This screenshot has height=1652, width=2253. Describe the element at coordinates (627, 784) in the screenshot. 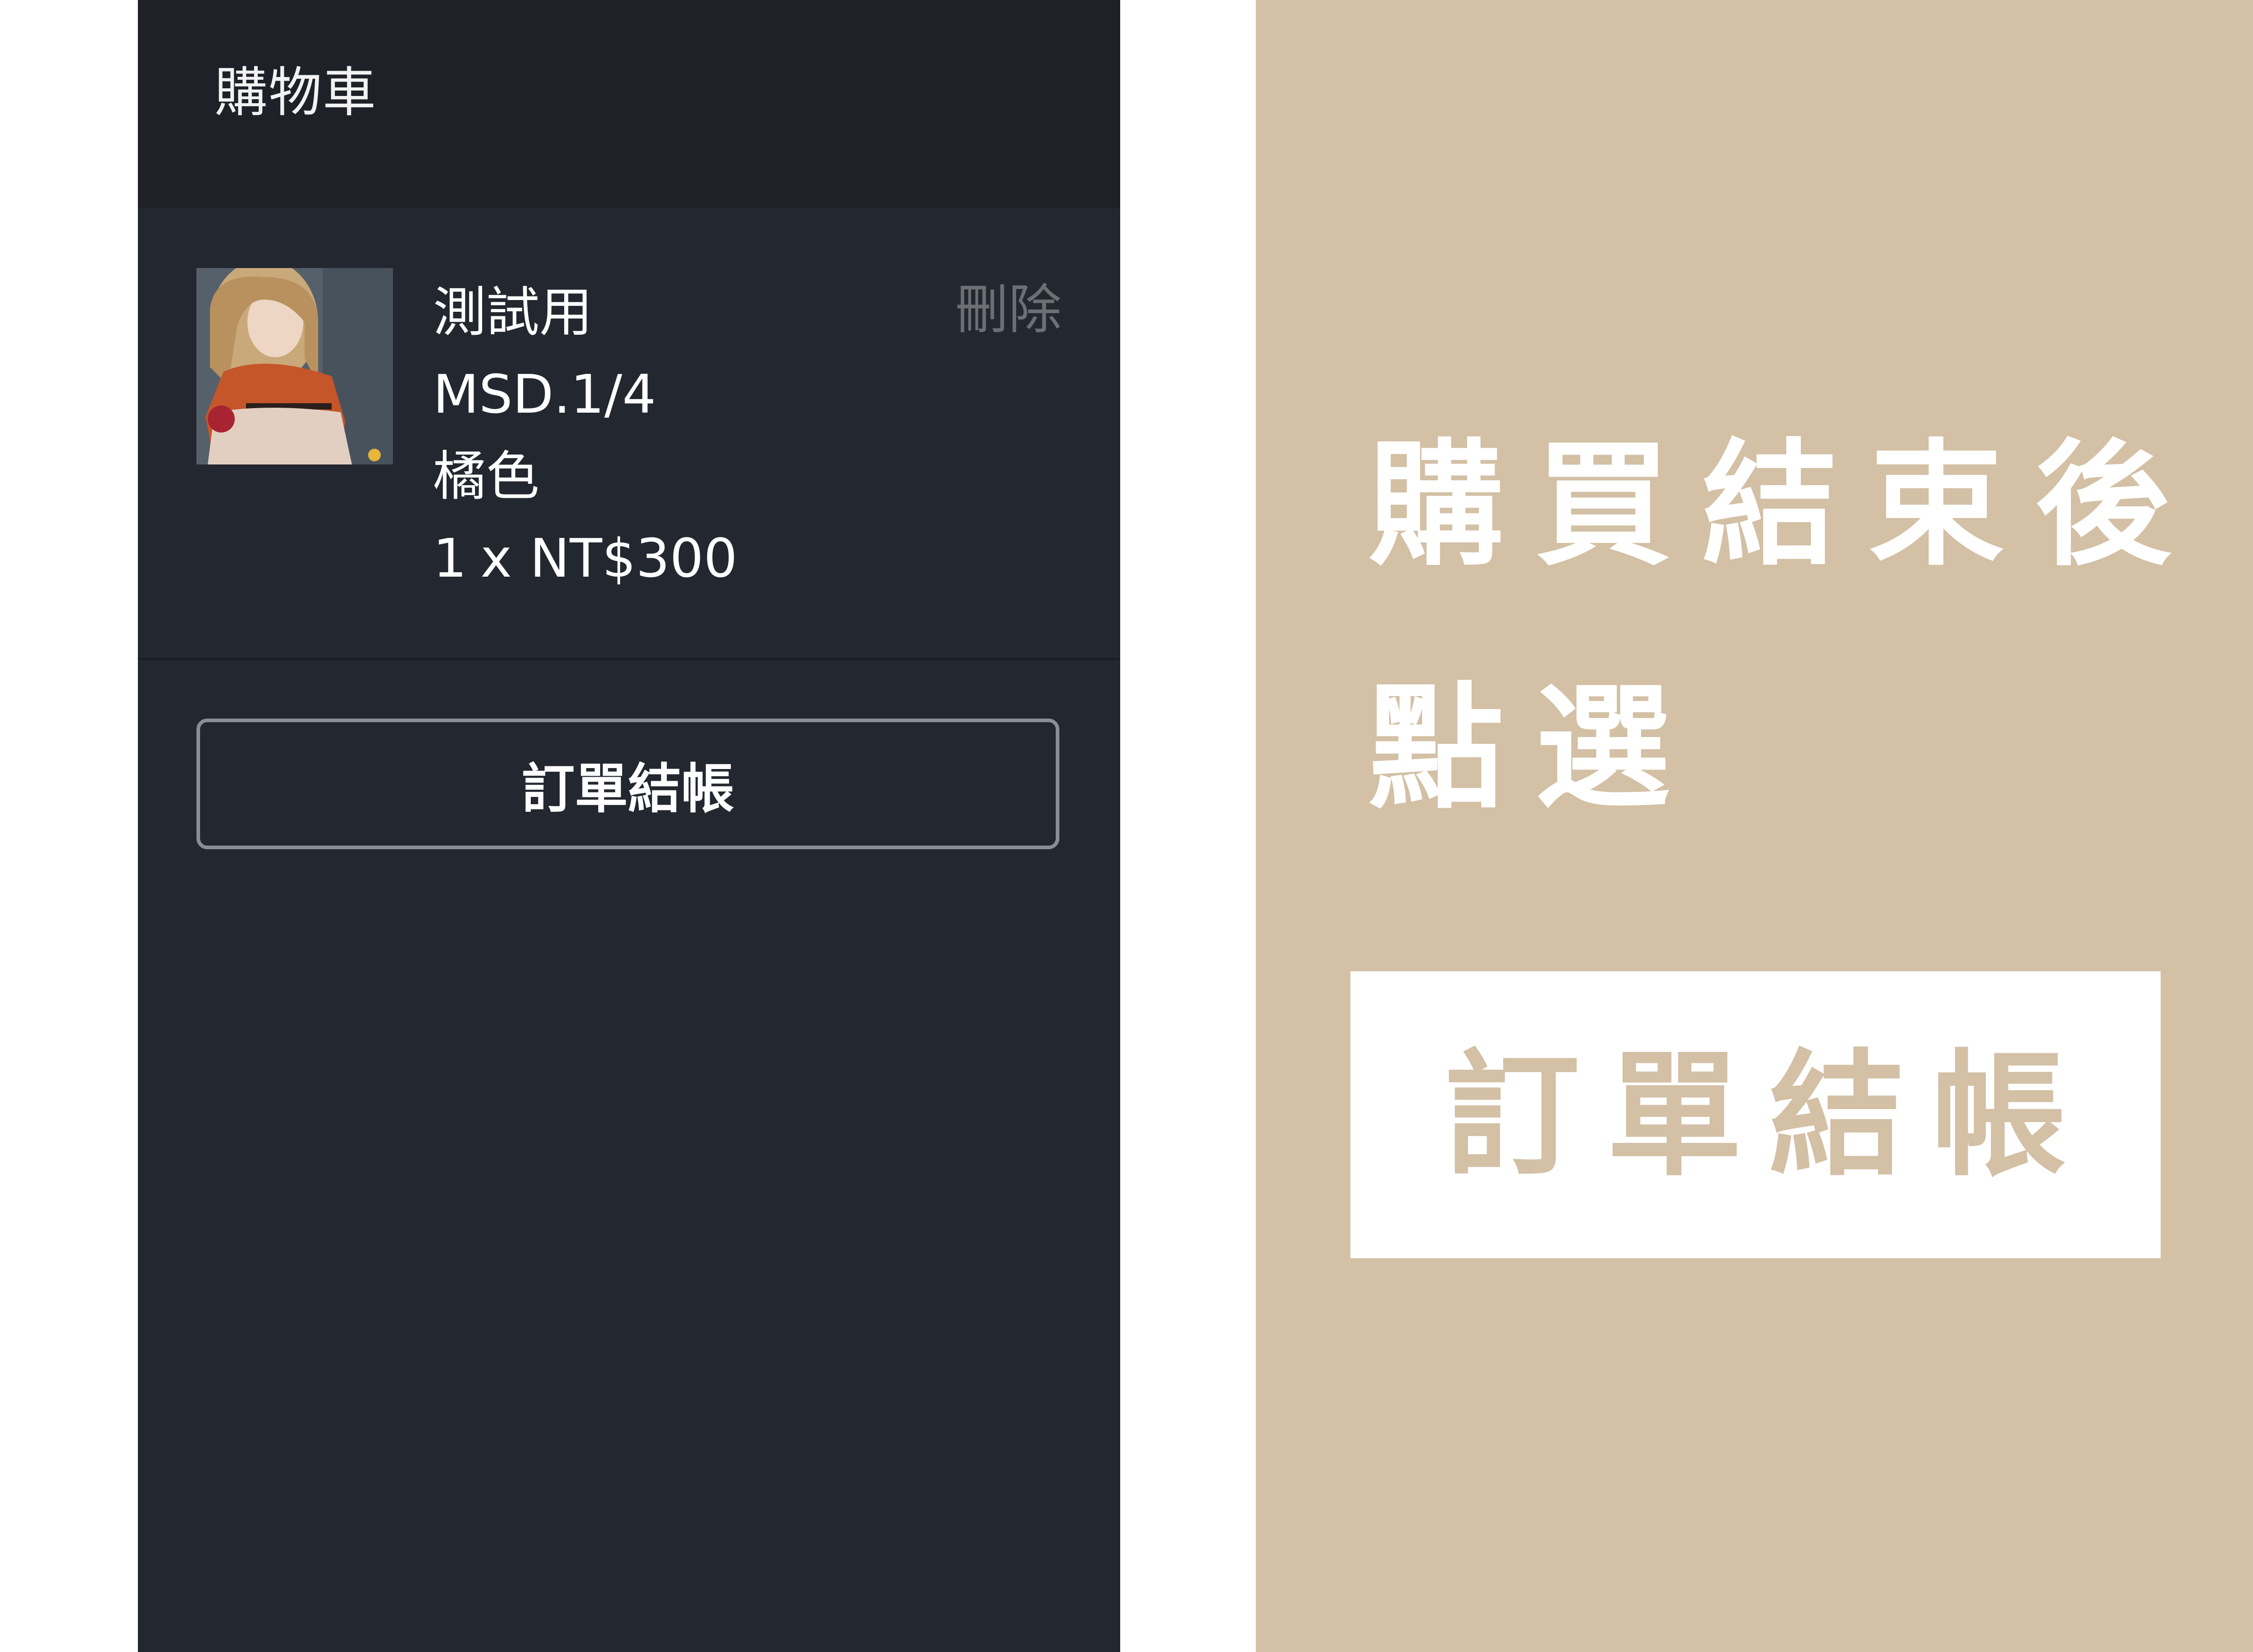

I see `checkout-button: 訂單結帳` at that location.